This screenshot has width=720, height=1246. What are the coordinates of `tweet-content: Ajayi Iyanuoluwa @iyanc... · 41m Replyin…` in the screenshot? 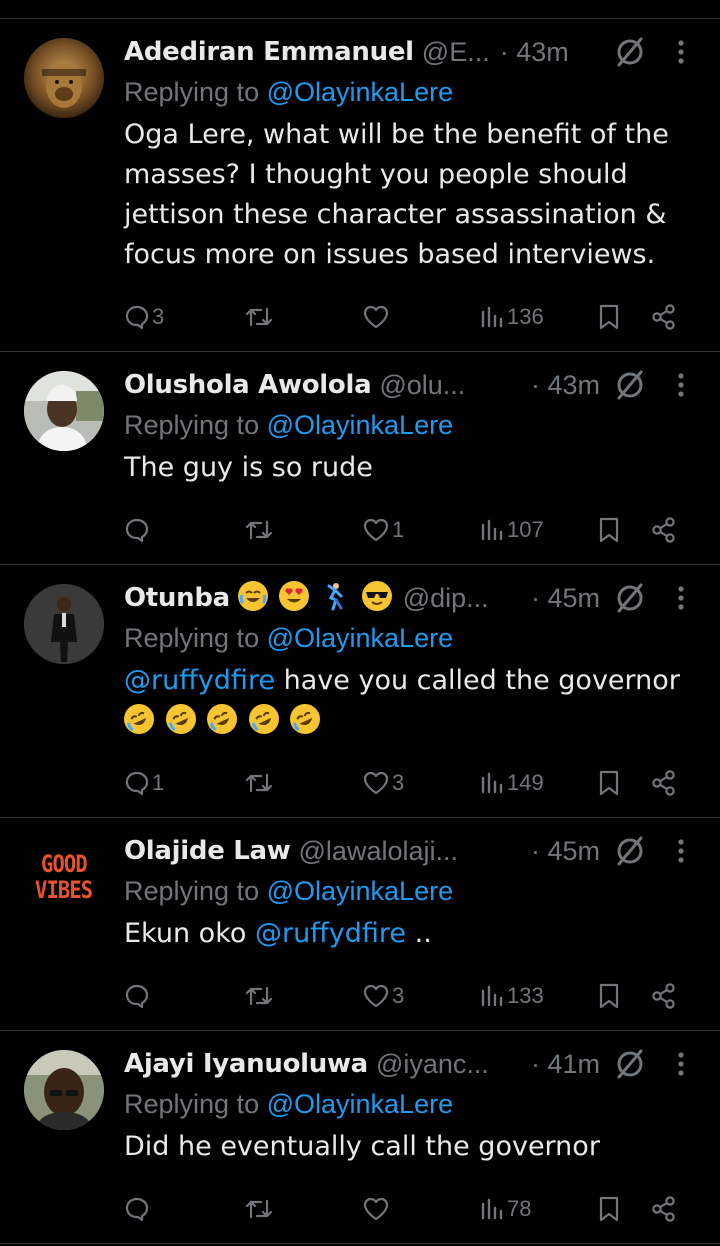 It's located at (410, 1105).